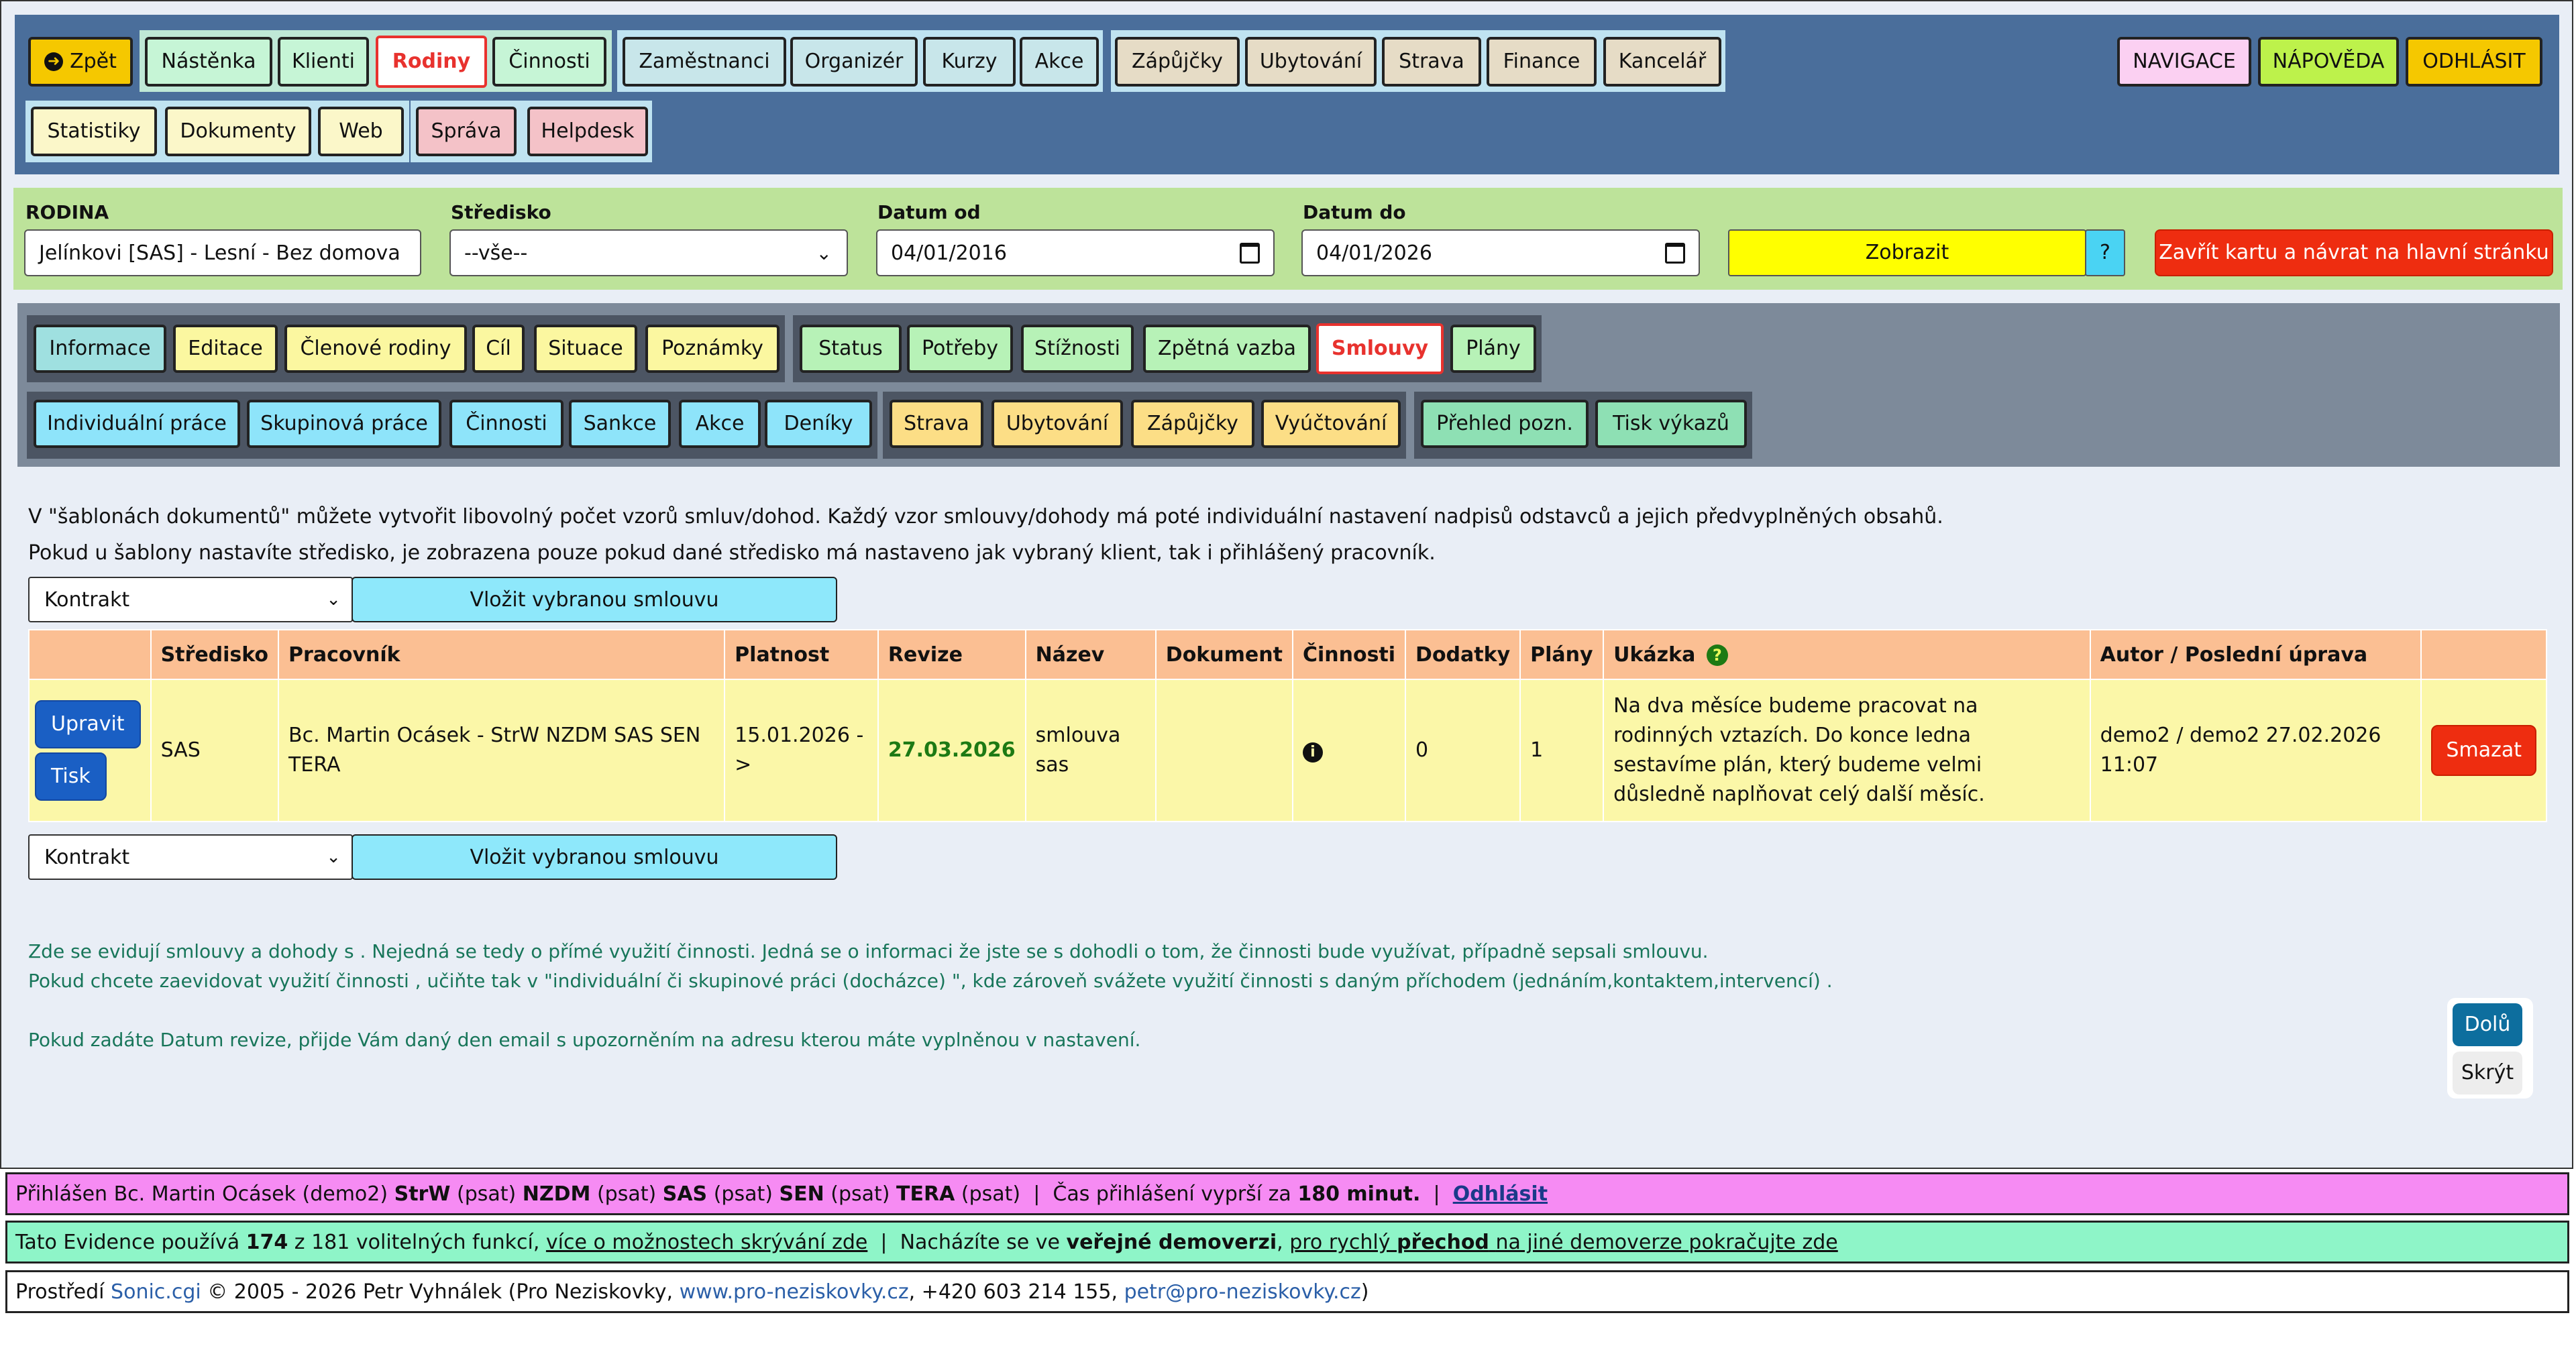  I want to click on nav-events: Akce, so click(1059, 62).